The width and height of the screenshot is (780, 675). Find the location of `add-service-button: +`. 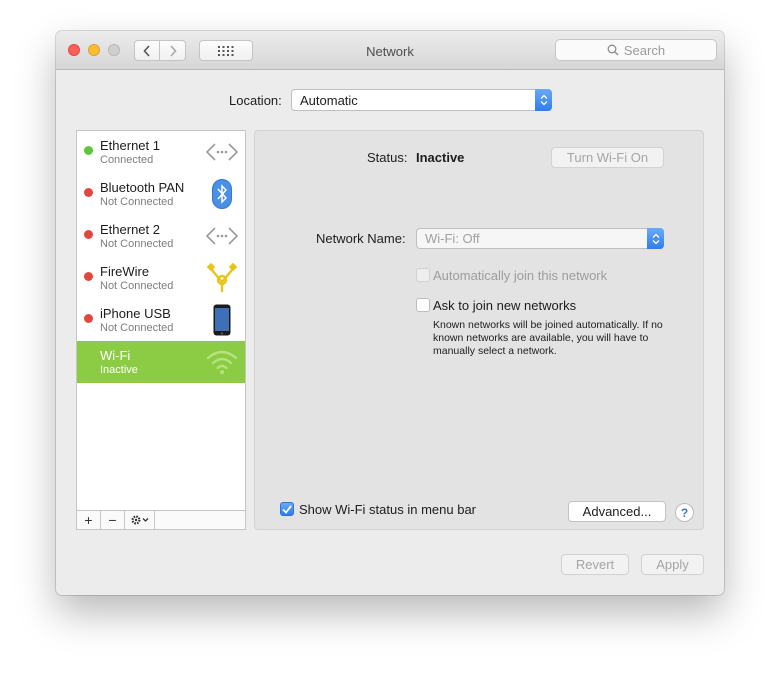

add-service-button: + is located at coordinates (89, 520).